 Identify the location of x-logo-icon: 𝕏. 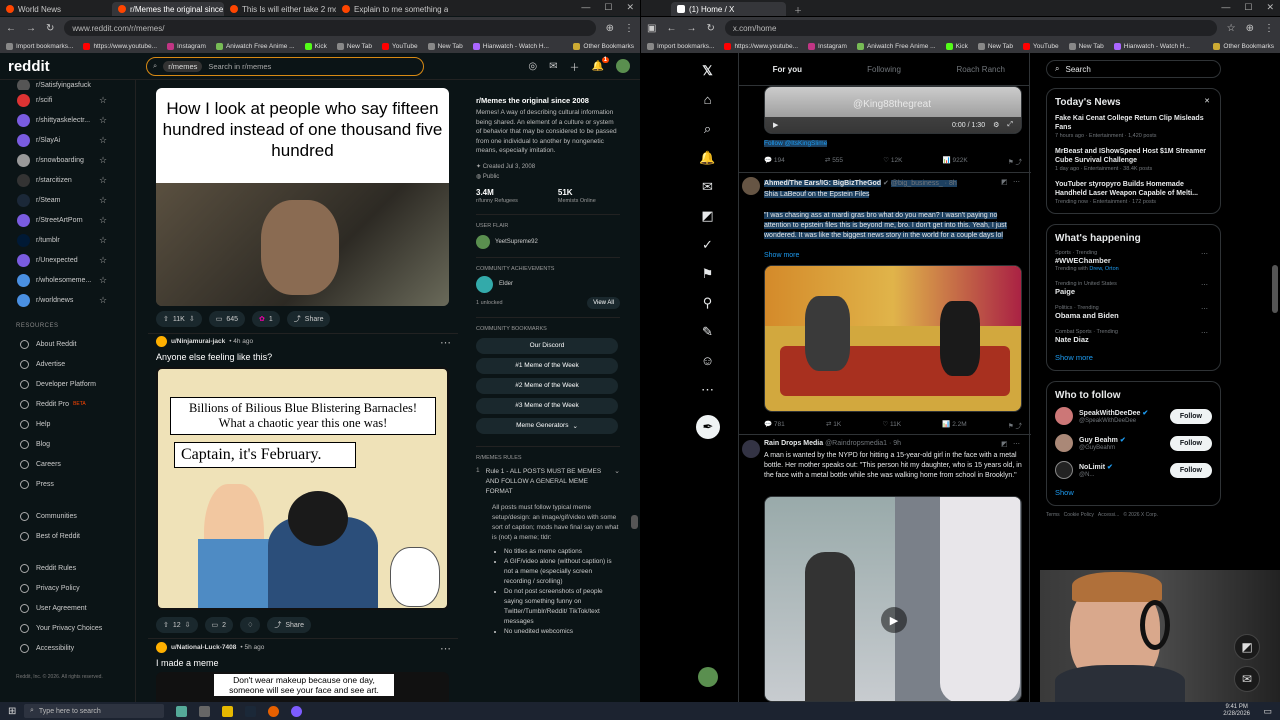
(707, 70).